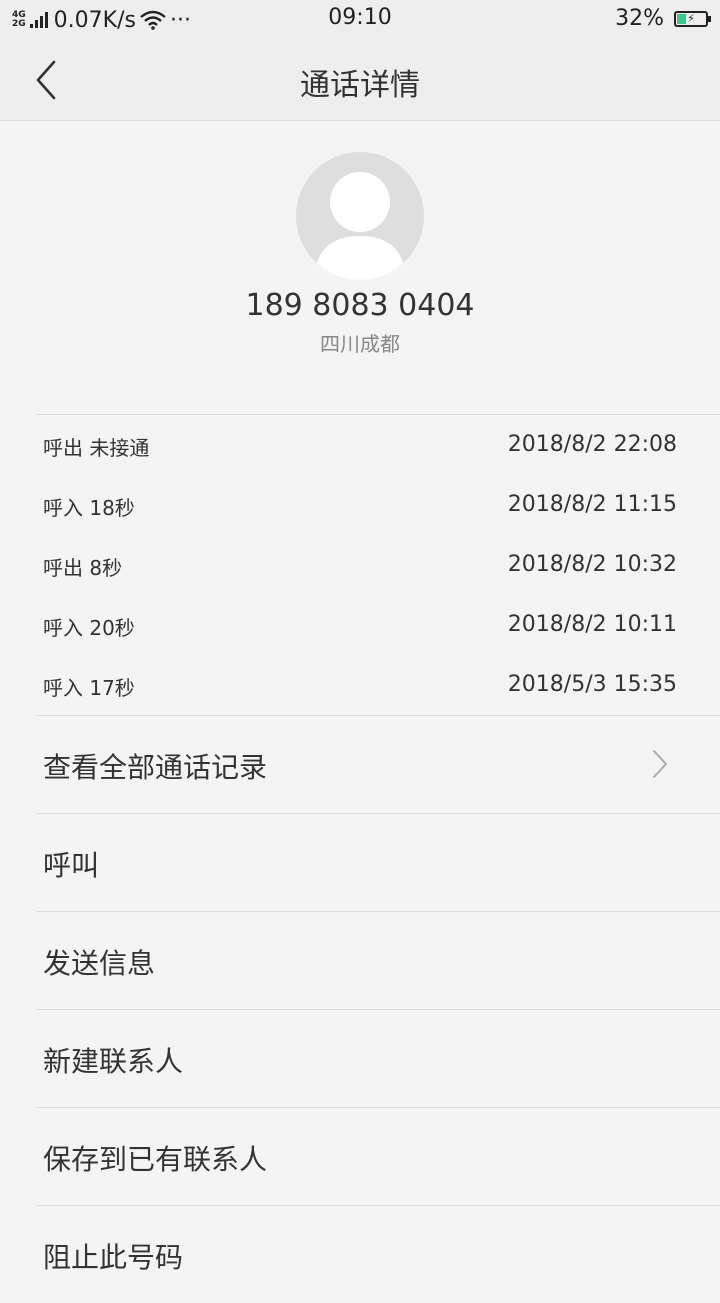  I want to click on charging-icon: ⚡, so click(691, 18).